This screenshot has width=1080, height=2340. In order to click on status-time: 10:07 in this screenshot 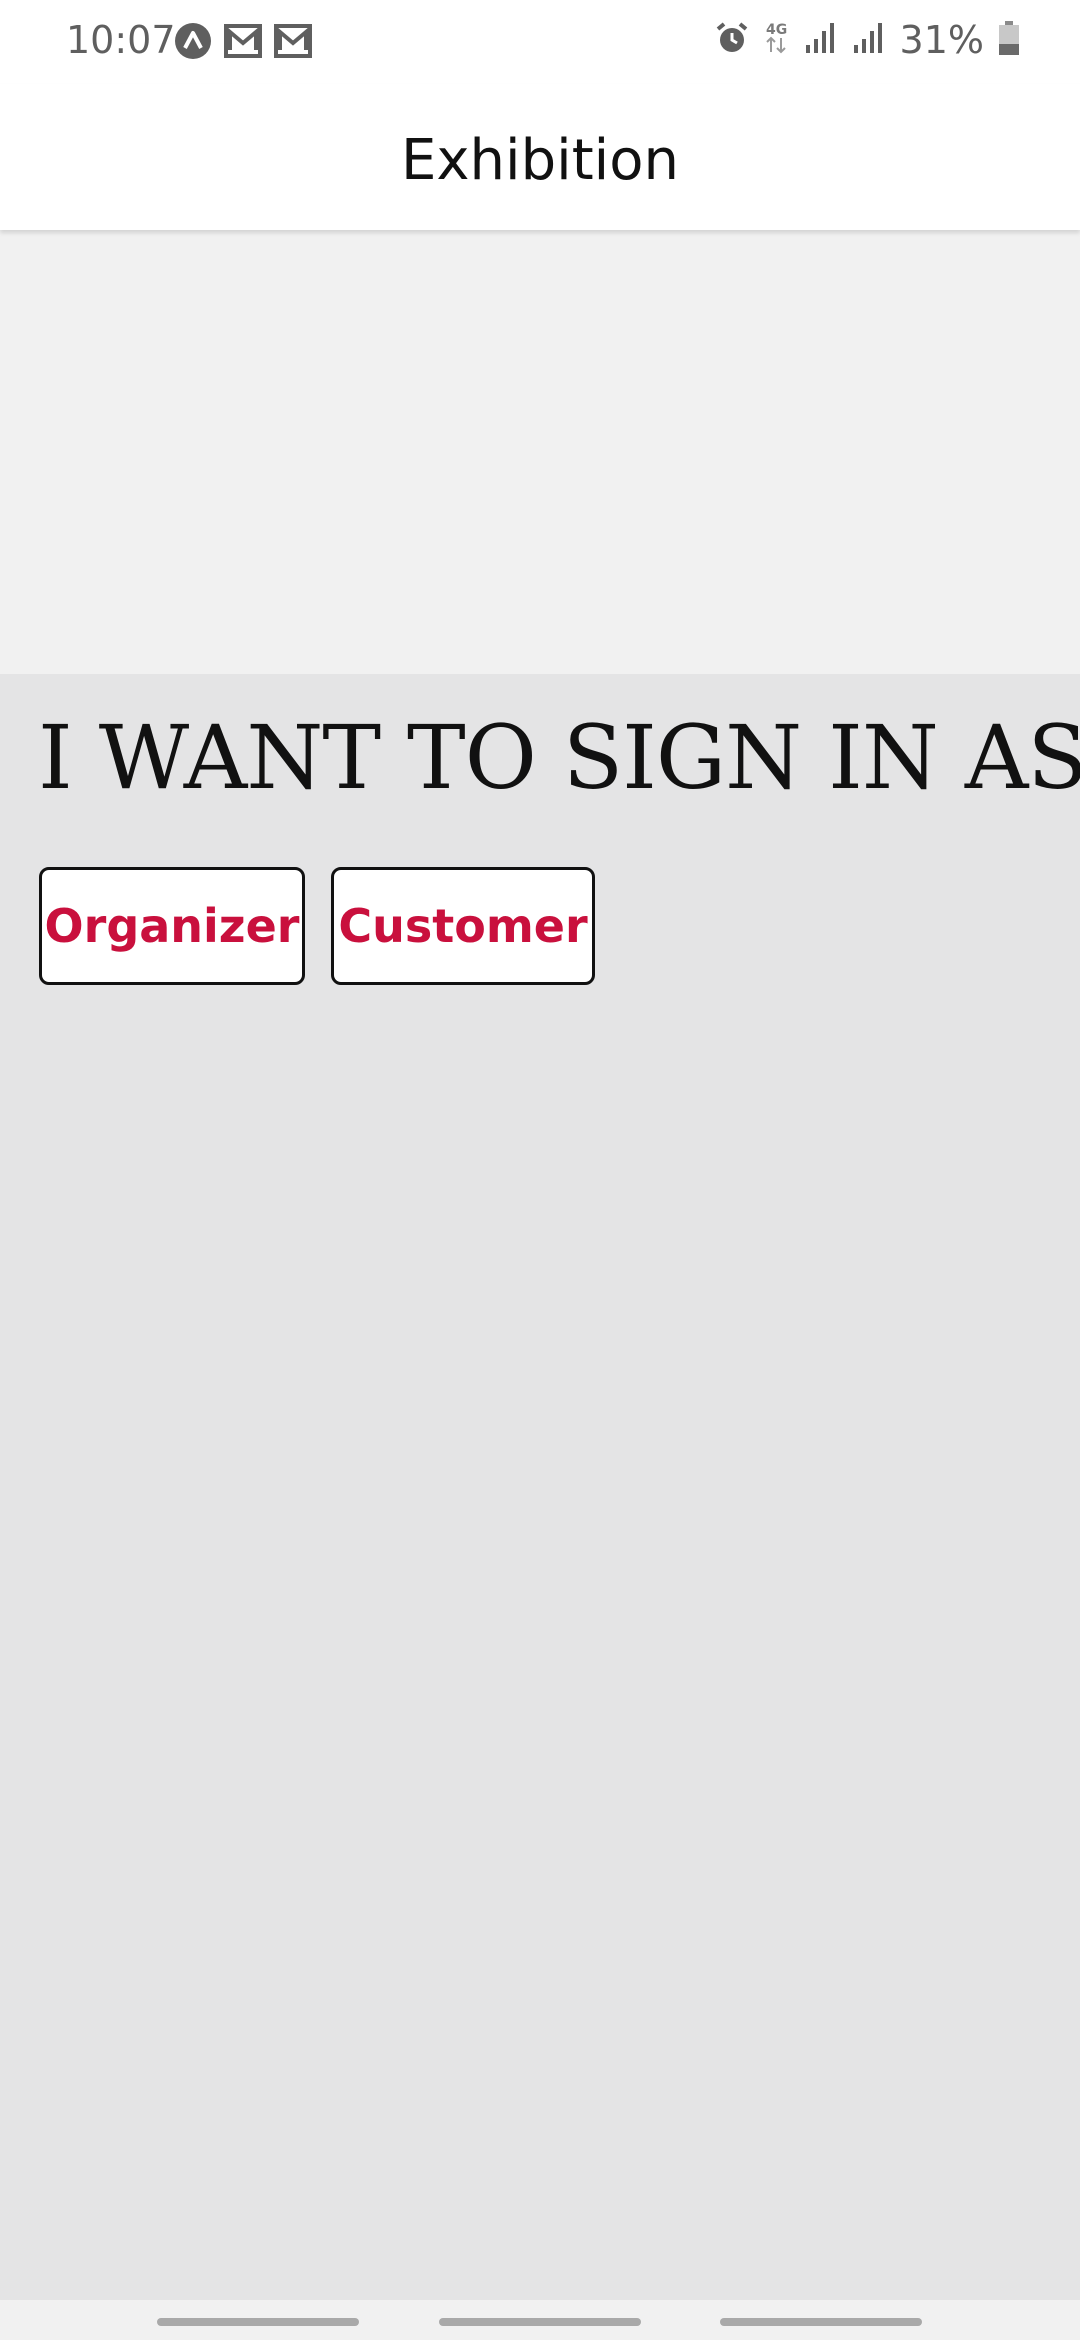, I will do `click(121, 40)`.